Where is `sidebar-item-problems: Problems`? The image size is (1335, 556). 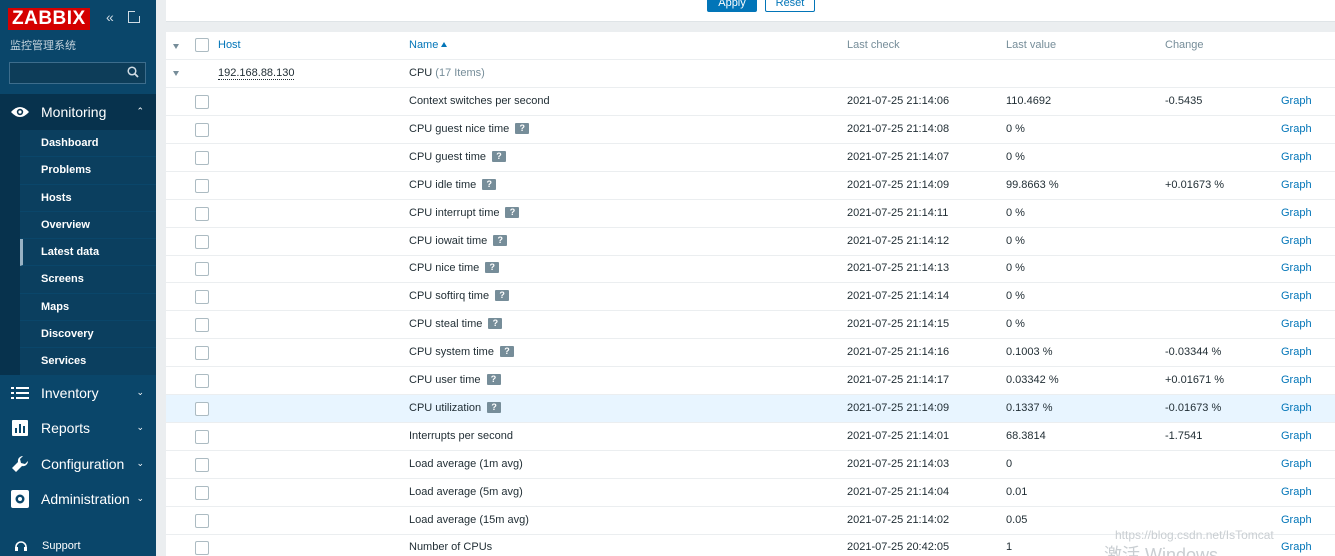
sidebar-item-problems: Problems is located at coordinates (88, 171).